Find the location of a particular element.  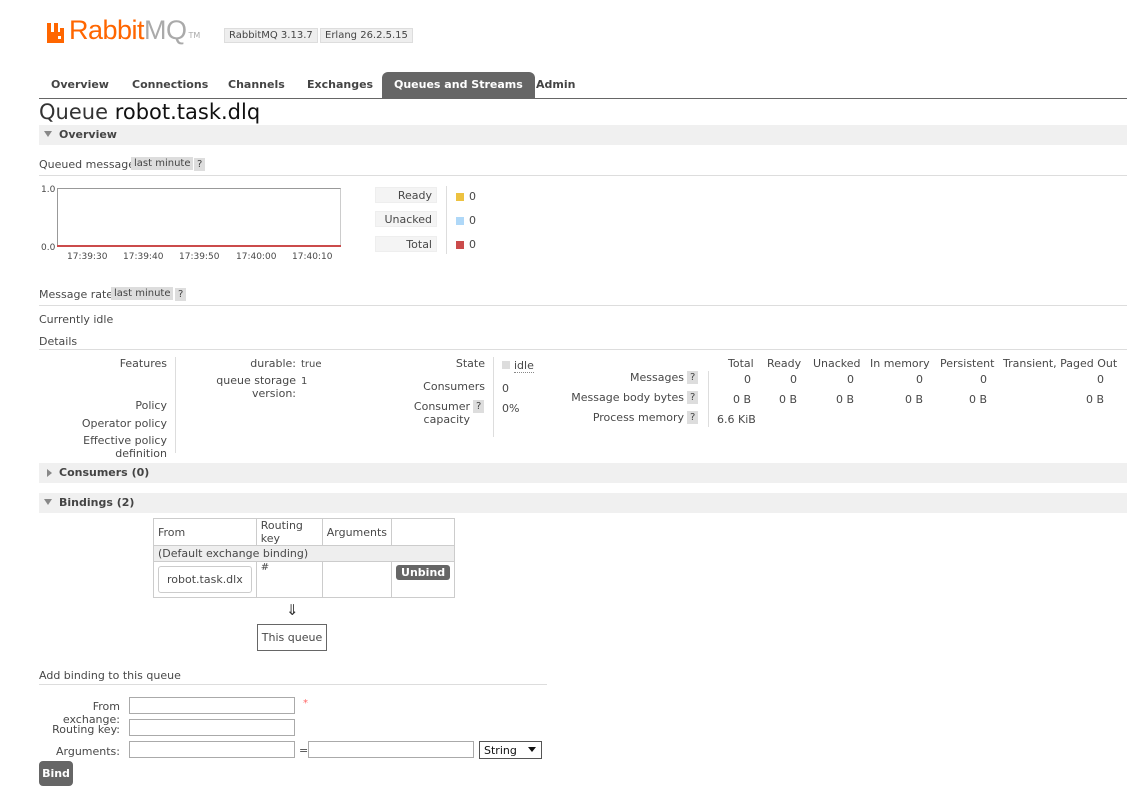

body-bytes-ready: 0 B is located at coordinates (787, 399).